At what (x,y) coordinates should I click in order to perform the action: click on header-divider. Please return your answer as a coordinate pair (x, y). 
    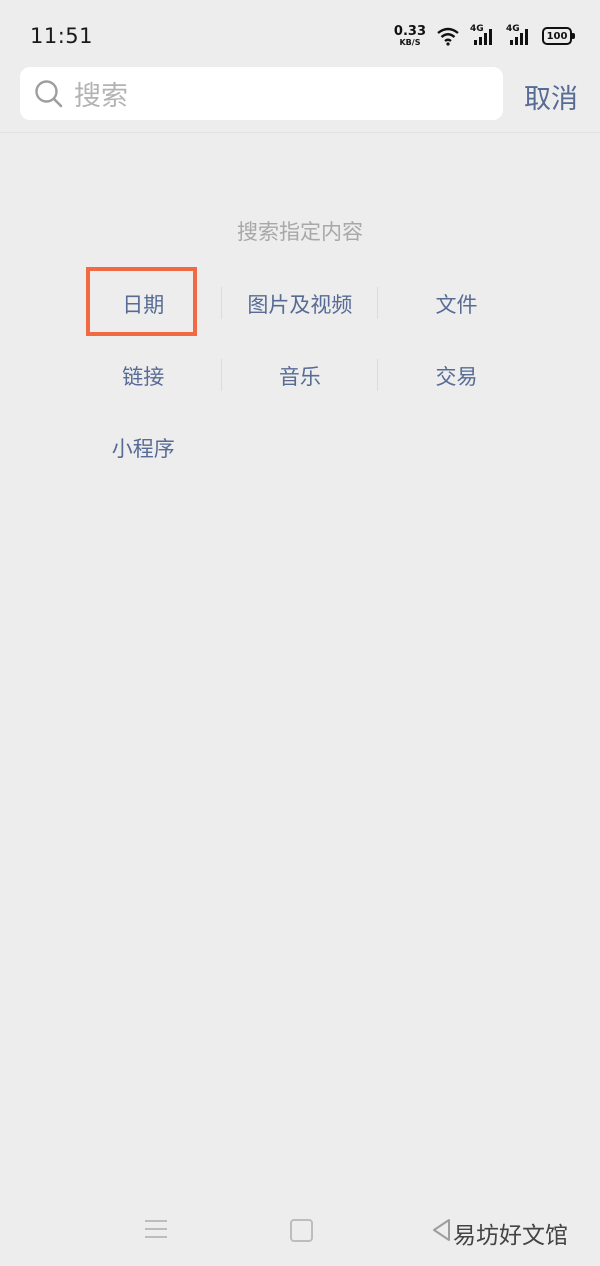
    Looking at the image, I should click on (300, 132).